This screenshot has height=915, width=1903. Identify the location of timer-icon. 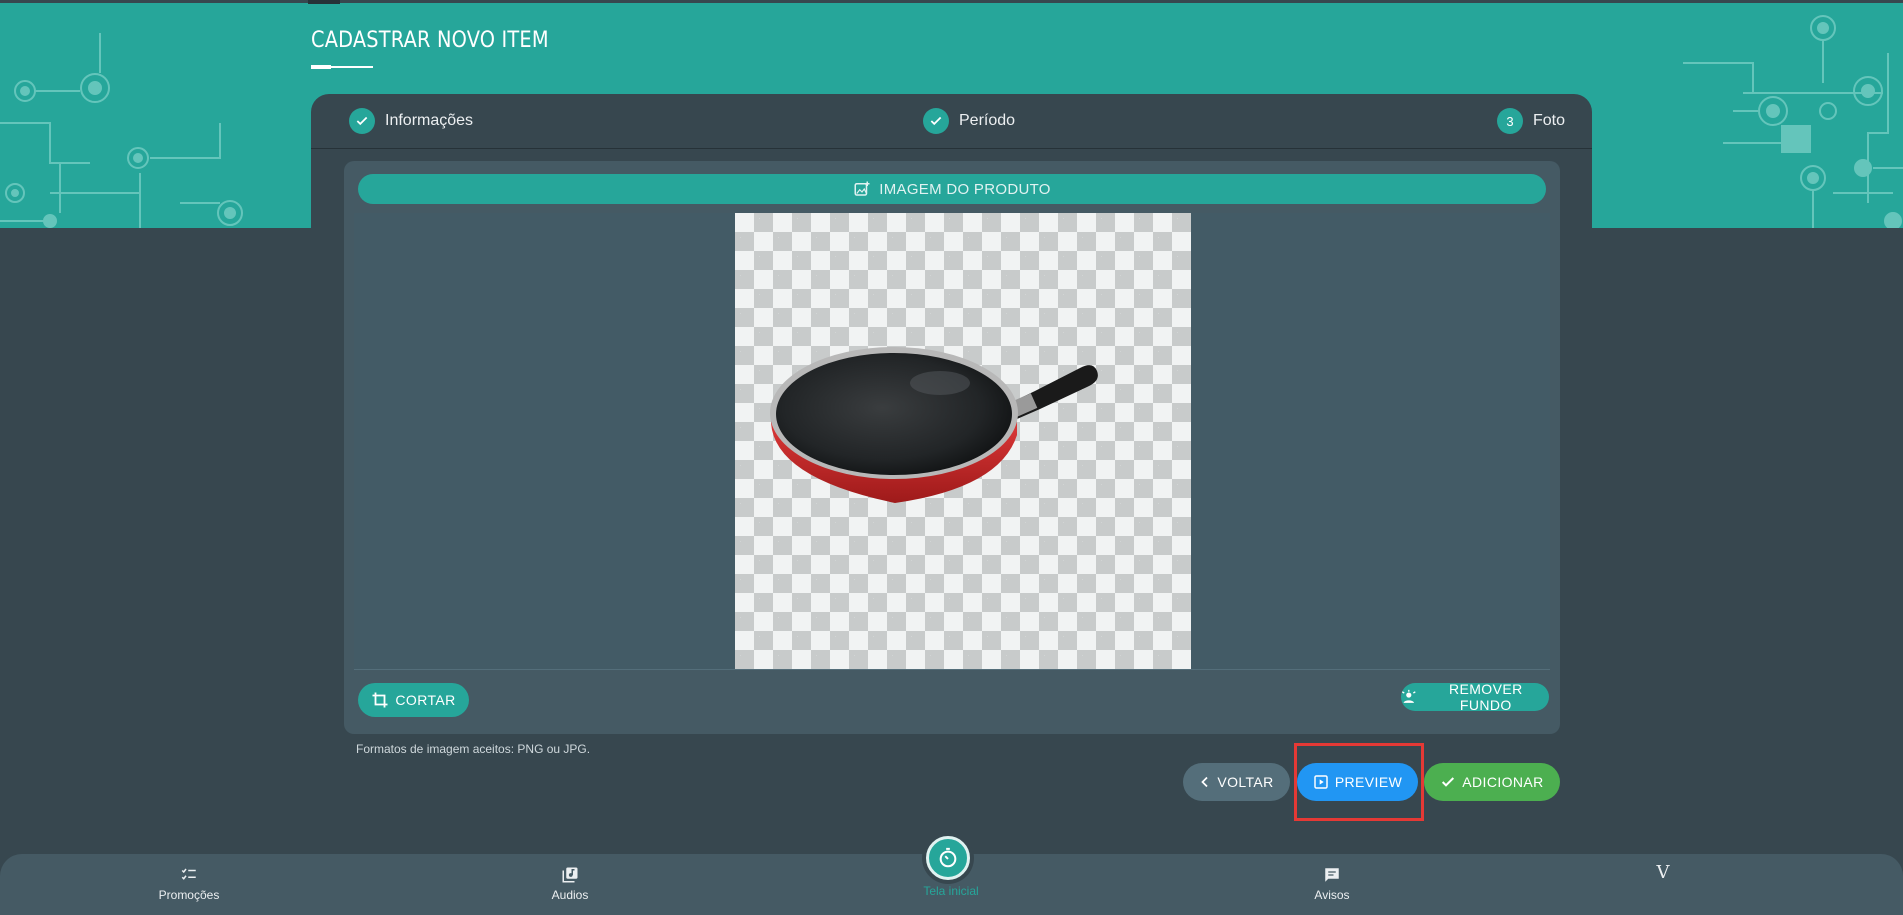
(948, 858).